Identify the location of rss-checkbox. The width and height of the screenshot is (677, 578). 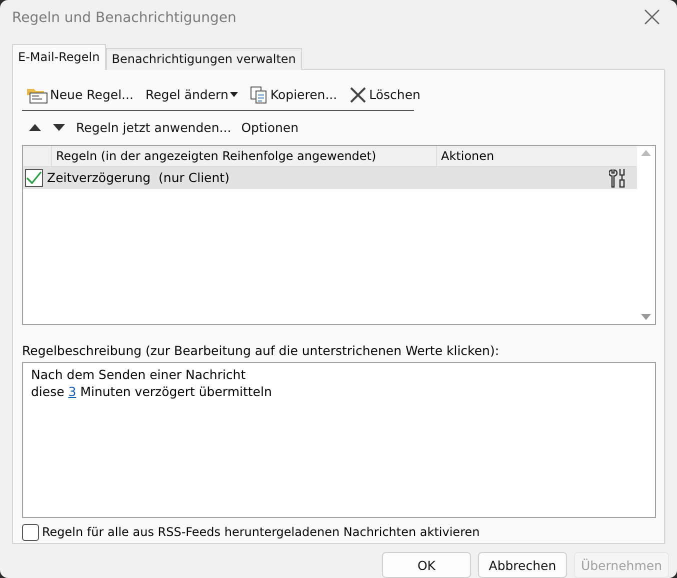
(30, 532).